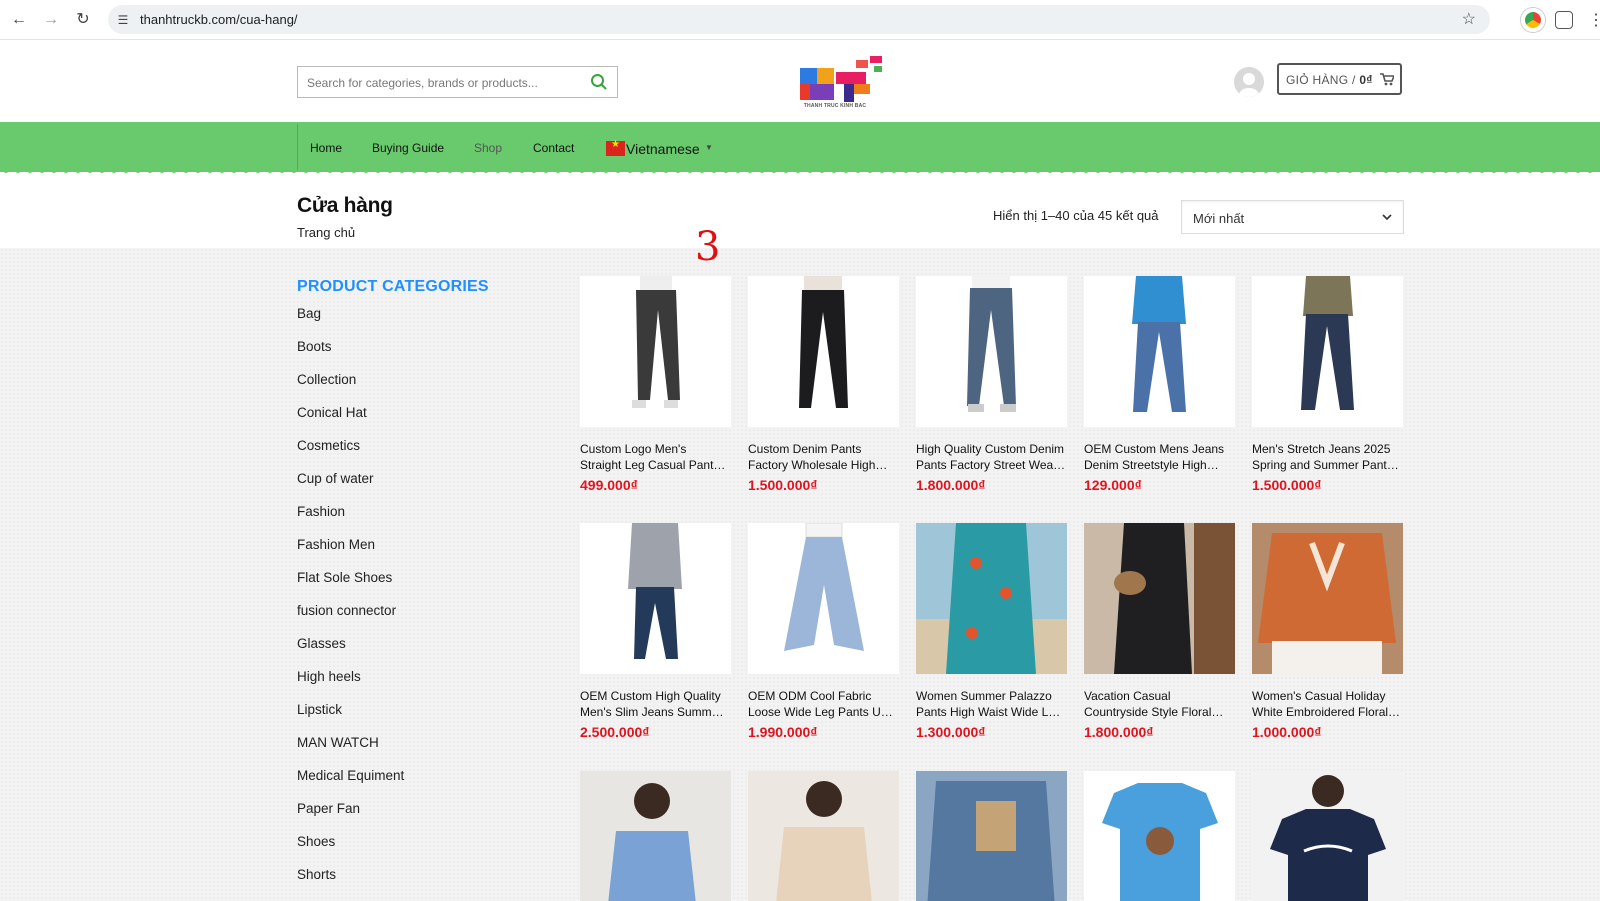  Describe the element at coordinates (350, 718) in the screenshot. I see `category-item: Lipstick` at that location.